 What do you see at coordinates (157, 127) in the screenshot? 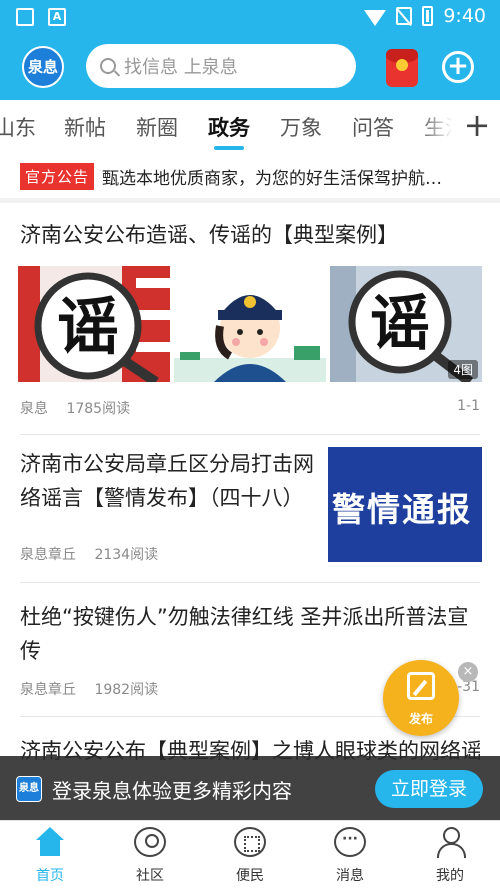
I see `tab-new-circles: 新圈` at bounding box center [157, 127].